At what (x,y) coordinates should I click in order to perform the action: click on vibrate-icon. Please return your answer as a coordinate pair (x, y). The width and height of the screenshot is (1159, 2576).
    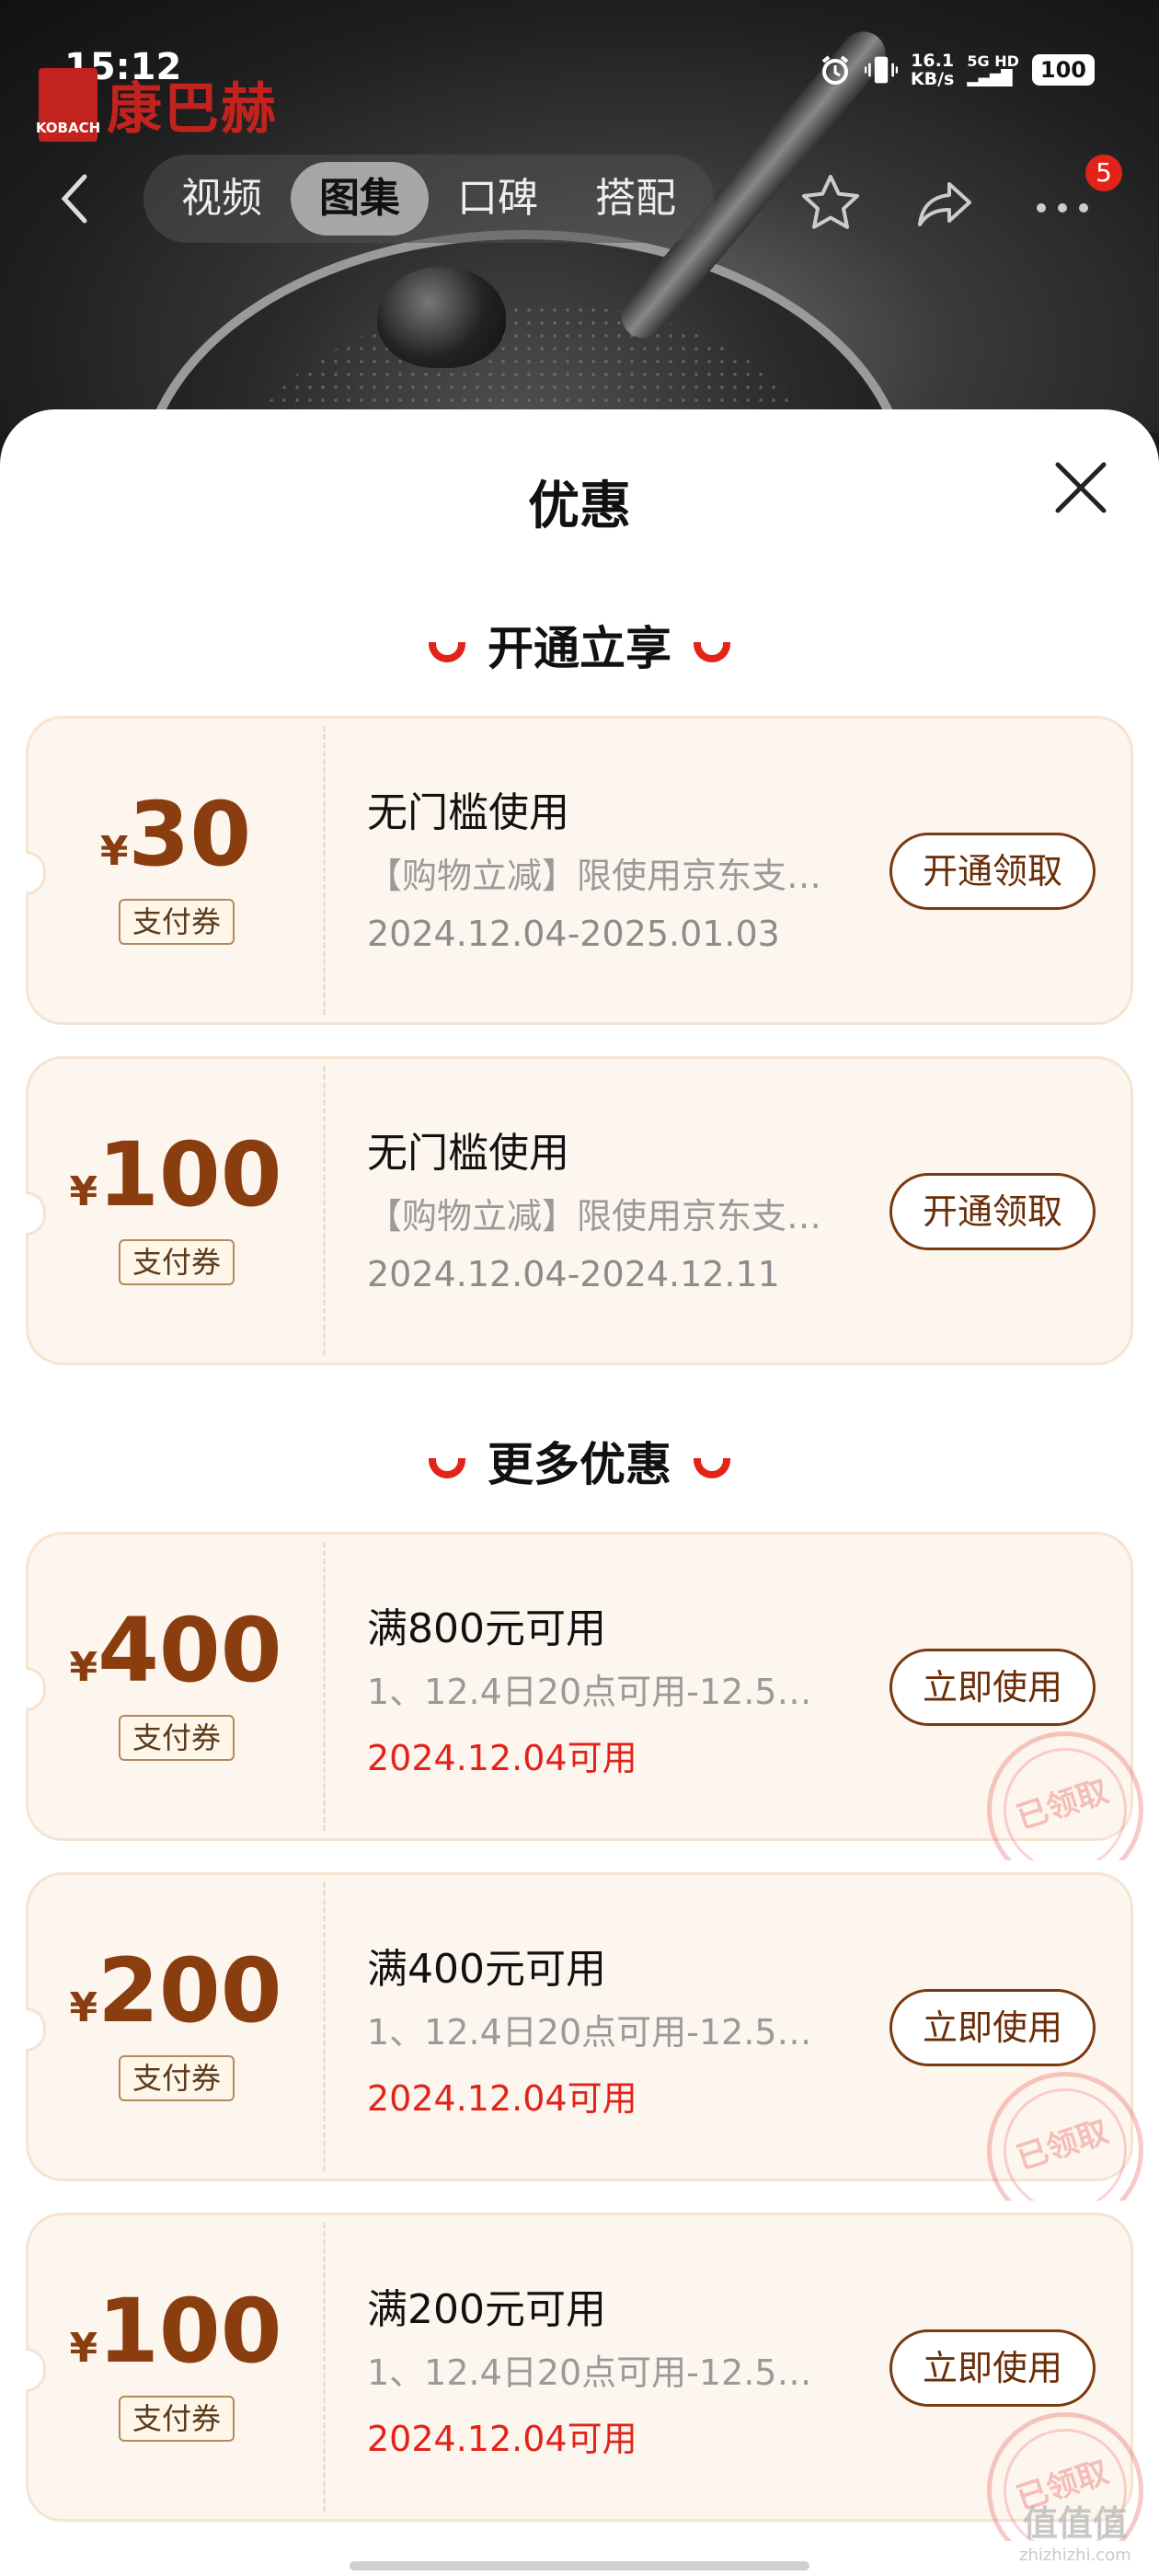
    Looking at the image, I should click on (881, 69).